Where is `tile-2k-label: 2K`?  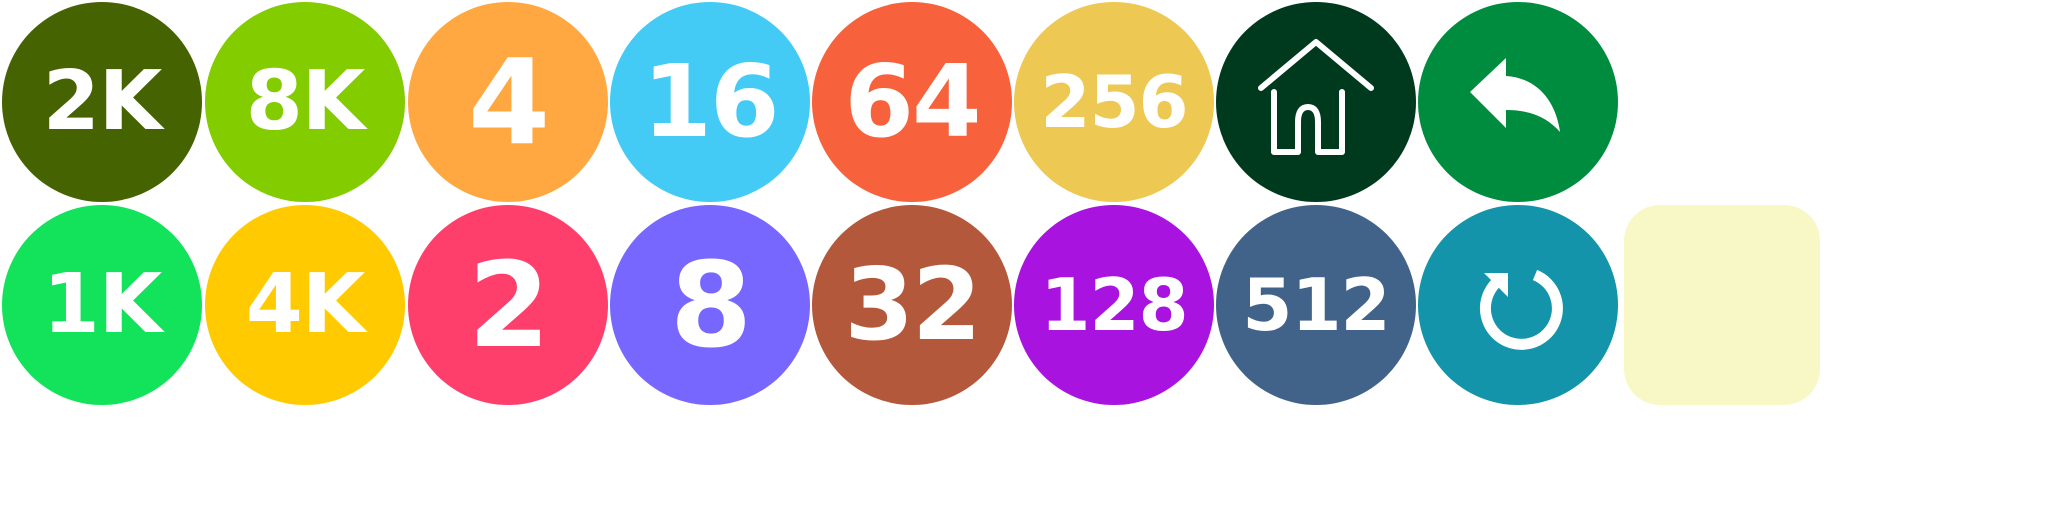
tile-2k-label: 2K is located at coordinates (102, 101).